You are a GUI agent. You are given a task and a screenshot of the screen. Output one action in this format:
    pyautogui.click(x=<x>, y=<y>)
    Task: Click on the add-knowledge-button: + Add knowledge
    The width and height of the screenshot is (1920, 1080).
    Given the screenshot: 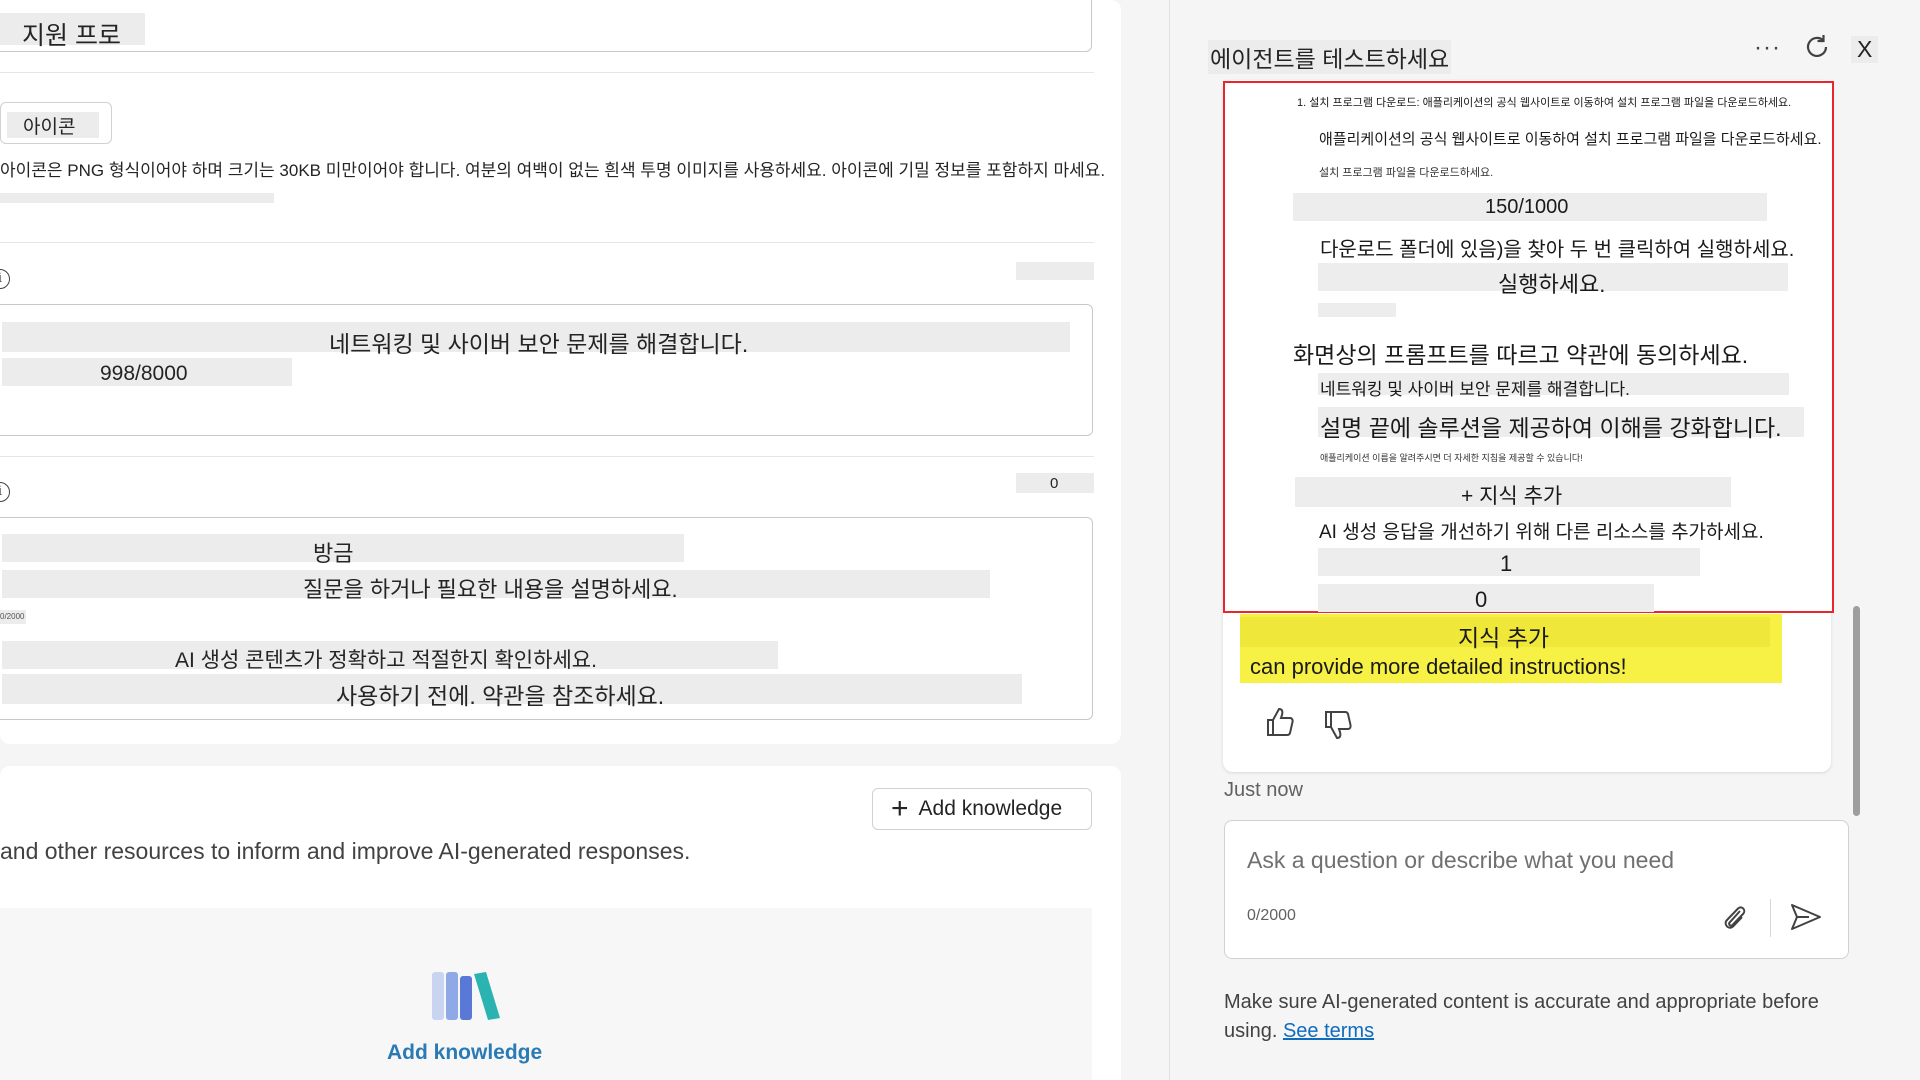 What is the action you would take?
    pyautogui.click(x=982, y=809)
    